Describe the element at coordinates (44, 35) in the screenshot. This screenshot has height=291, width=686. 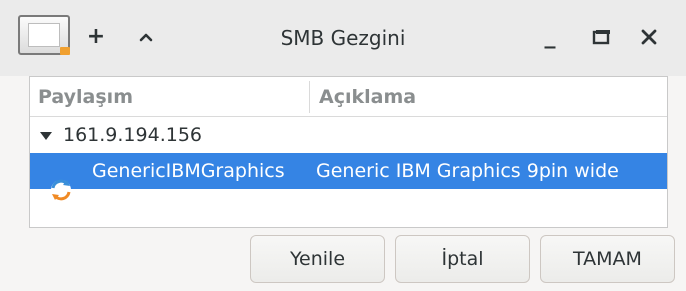
I see `app-window-icon` at that location.